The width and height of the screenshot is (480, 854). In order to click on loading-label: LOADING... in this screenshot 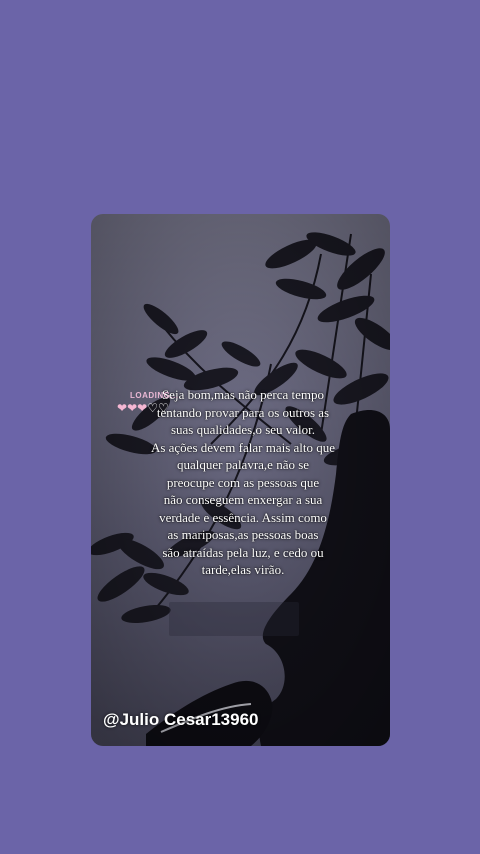, I will do `click(154, 395)`.